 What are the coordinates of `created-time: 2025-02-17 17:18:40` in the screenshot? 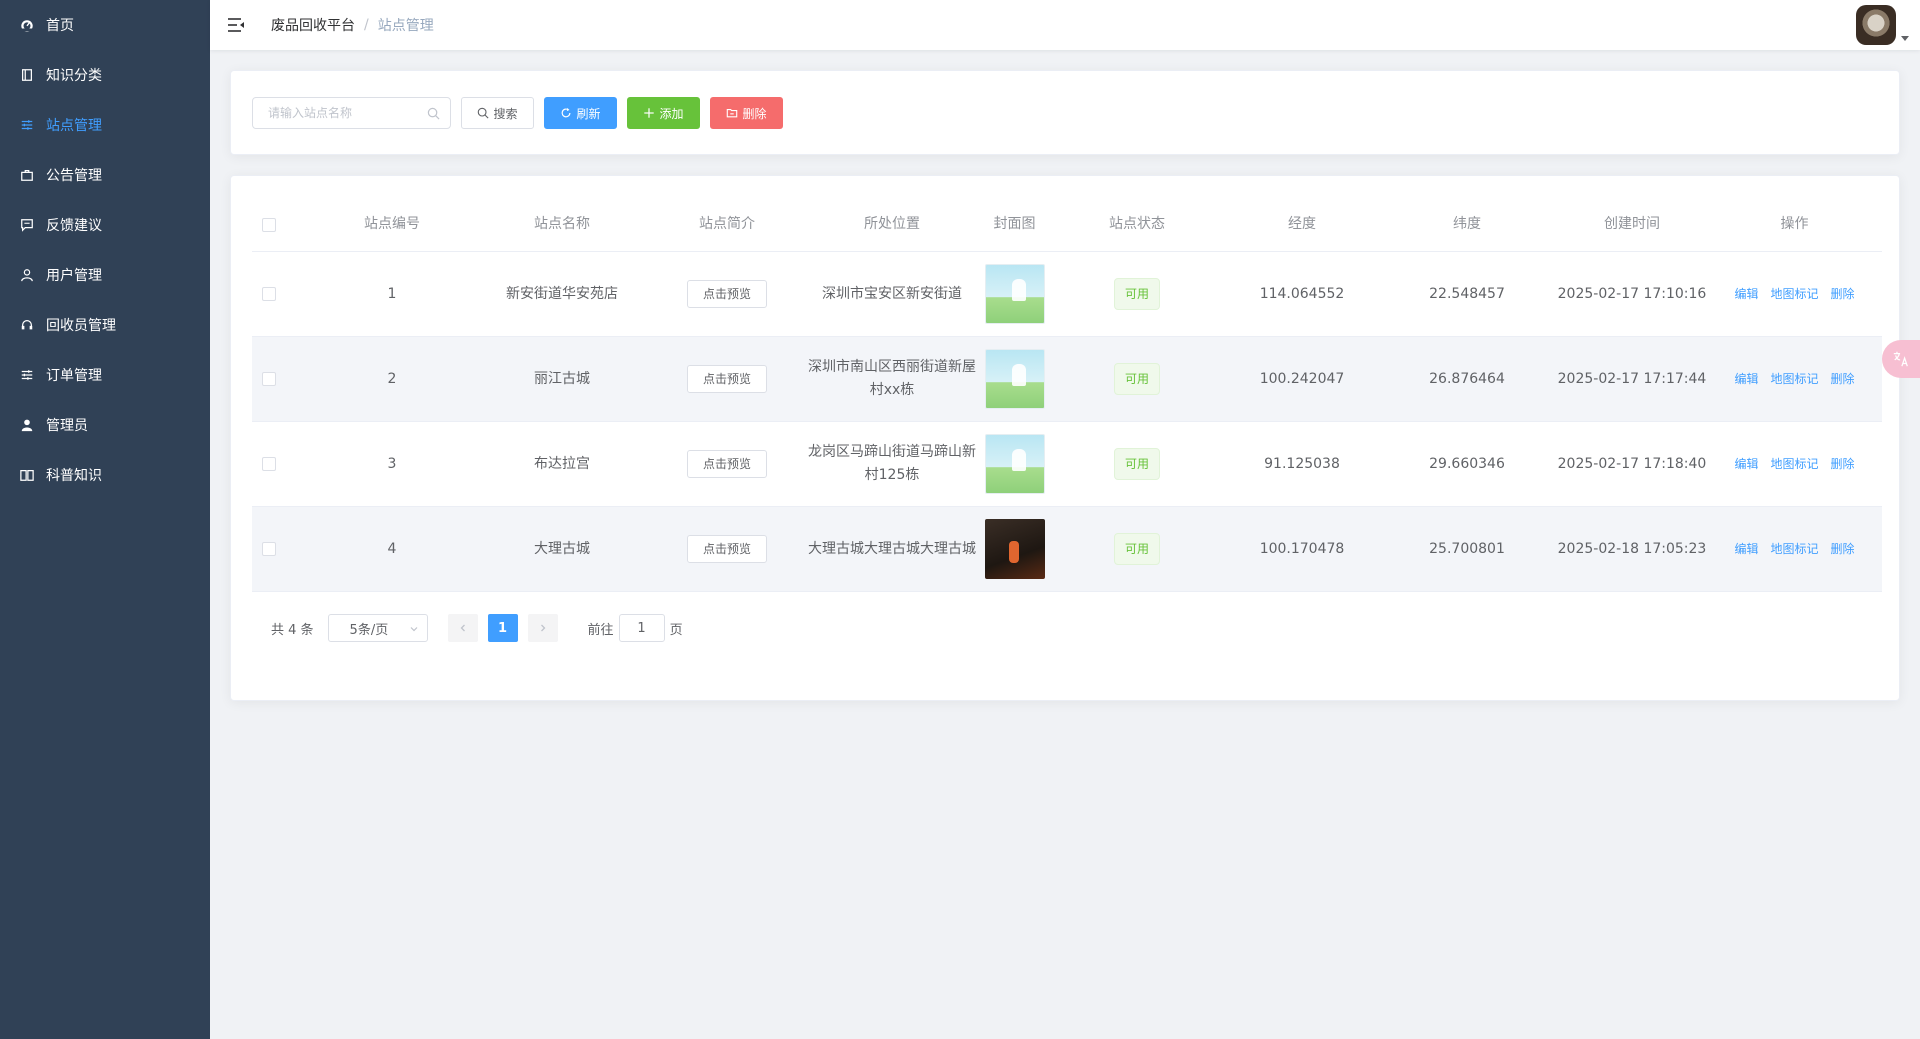 It's located at (1632, 463).